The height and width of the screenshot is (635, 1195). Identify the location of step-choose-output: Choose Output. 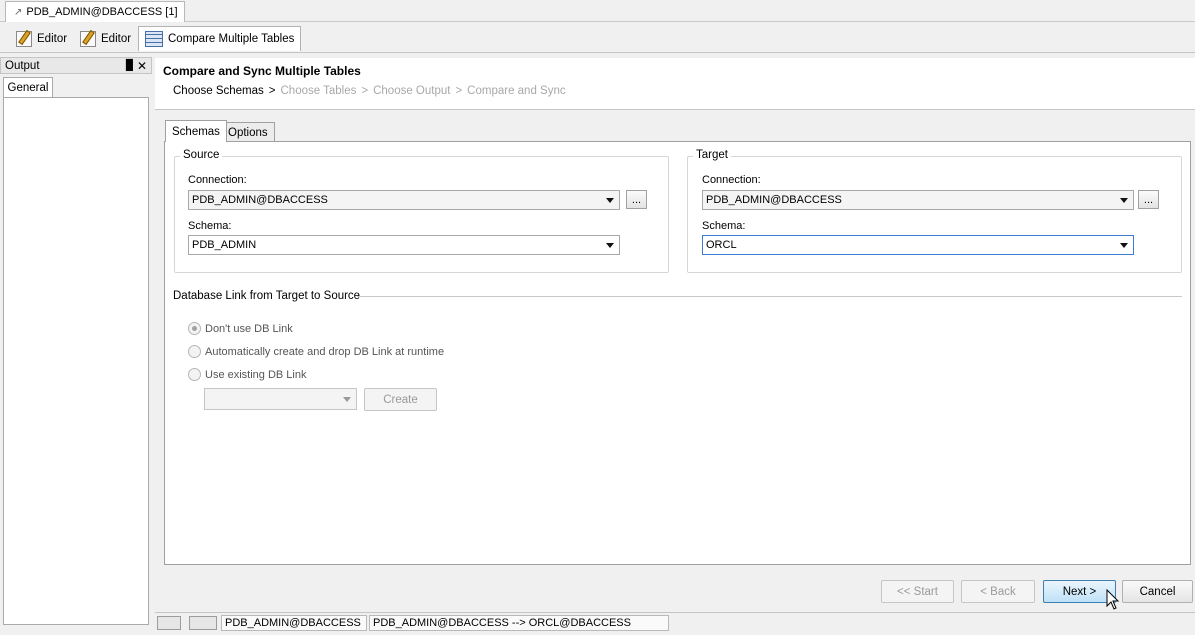
(412, 91).